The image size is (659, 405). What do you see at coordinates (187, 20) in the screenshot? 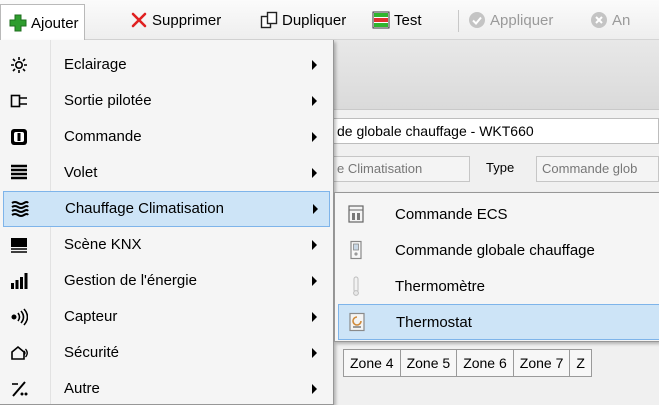
I see `delete-label: Supprimer` at bounding box center [187, 20].